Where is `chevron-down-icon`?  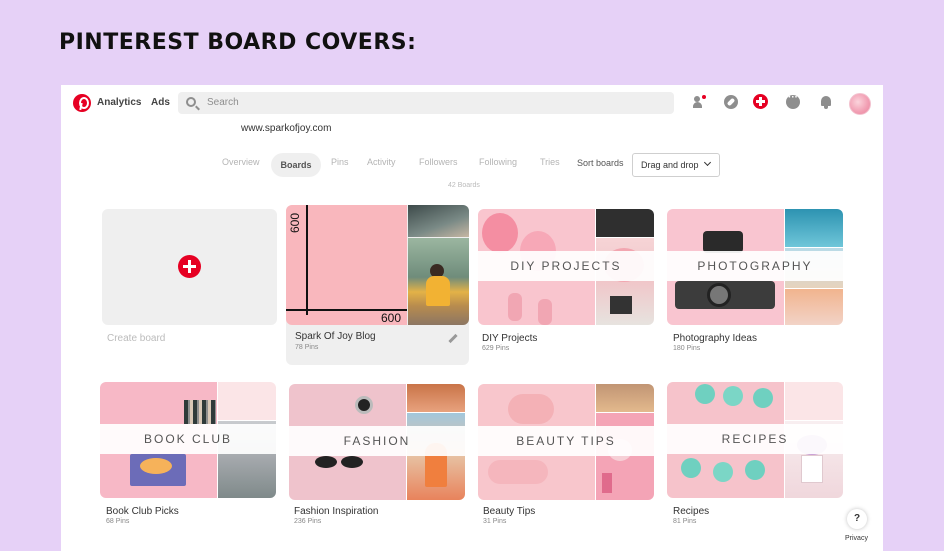 chevron-down-icon is located at coordinates (707, 162).